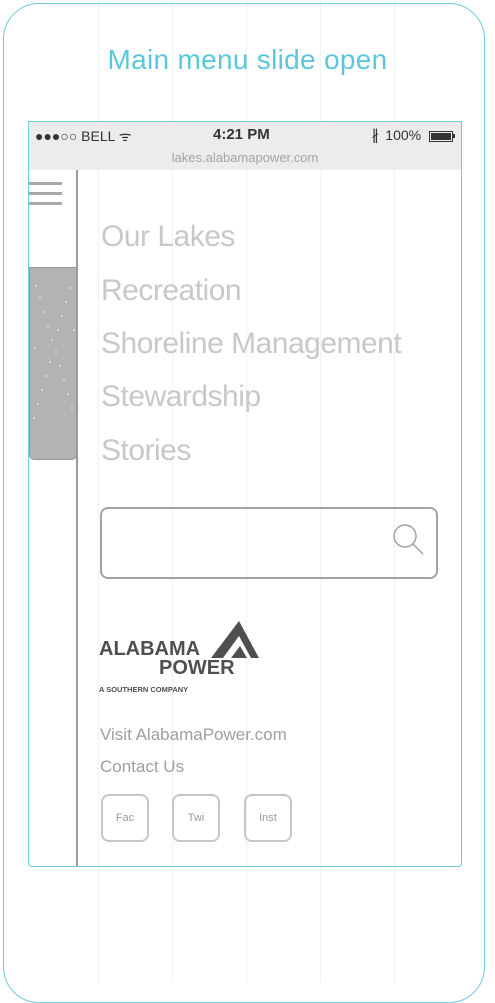 The image size is (495, 1003). What do you see at coordinates (83, 136) in the screenshot?
I see `carrier-signal: ●●●○○ BELL ᯤ` at bounding box center [83, 136].